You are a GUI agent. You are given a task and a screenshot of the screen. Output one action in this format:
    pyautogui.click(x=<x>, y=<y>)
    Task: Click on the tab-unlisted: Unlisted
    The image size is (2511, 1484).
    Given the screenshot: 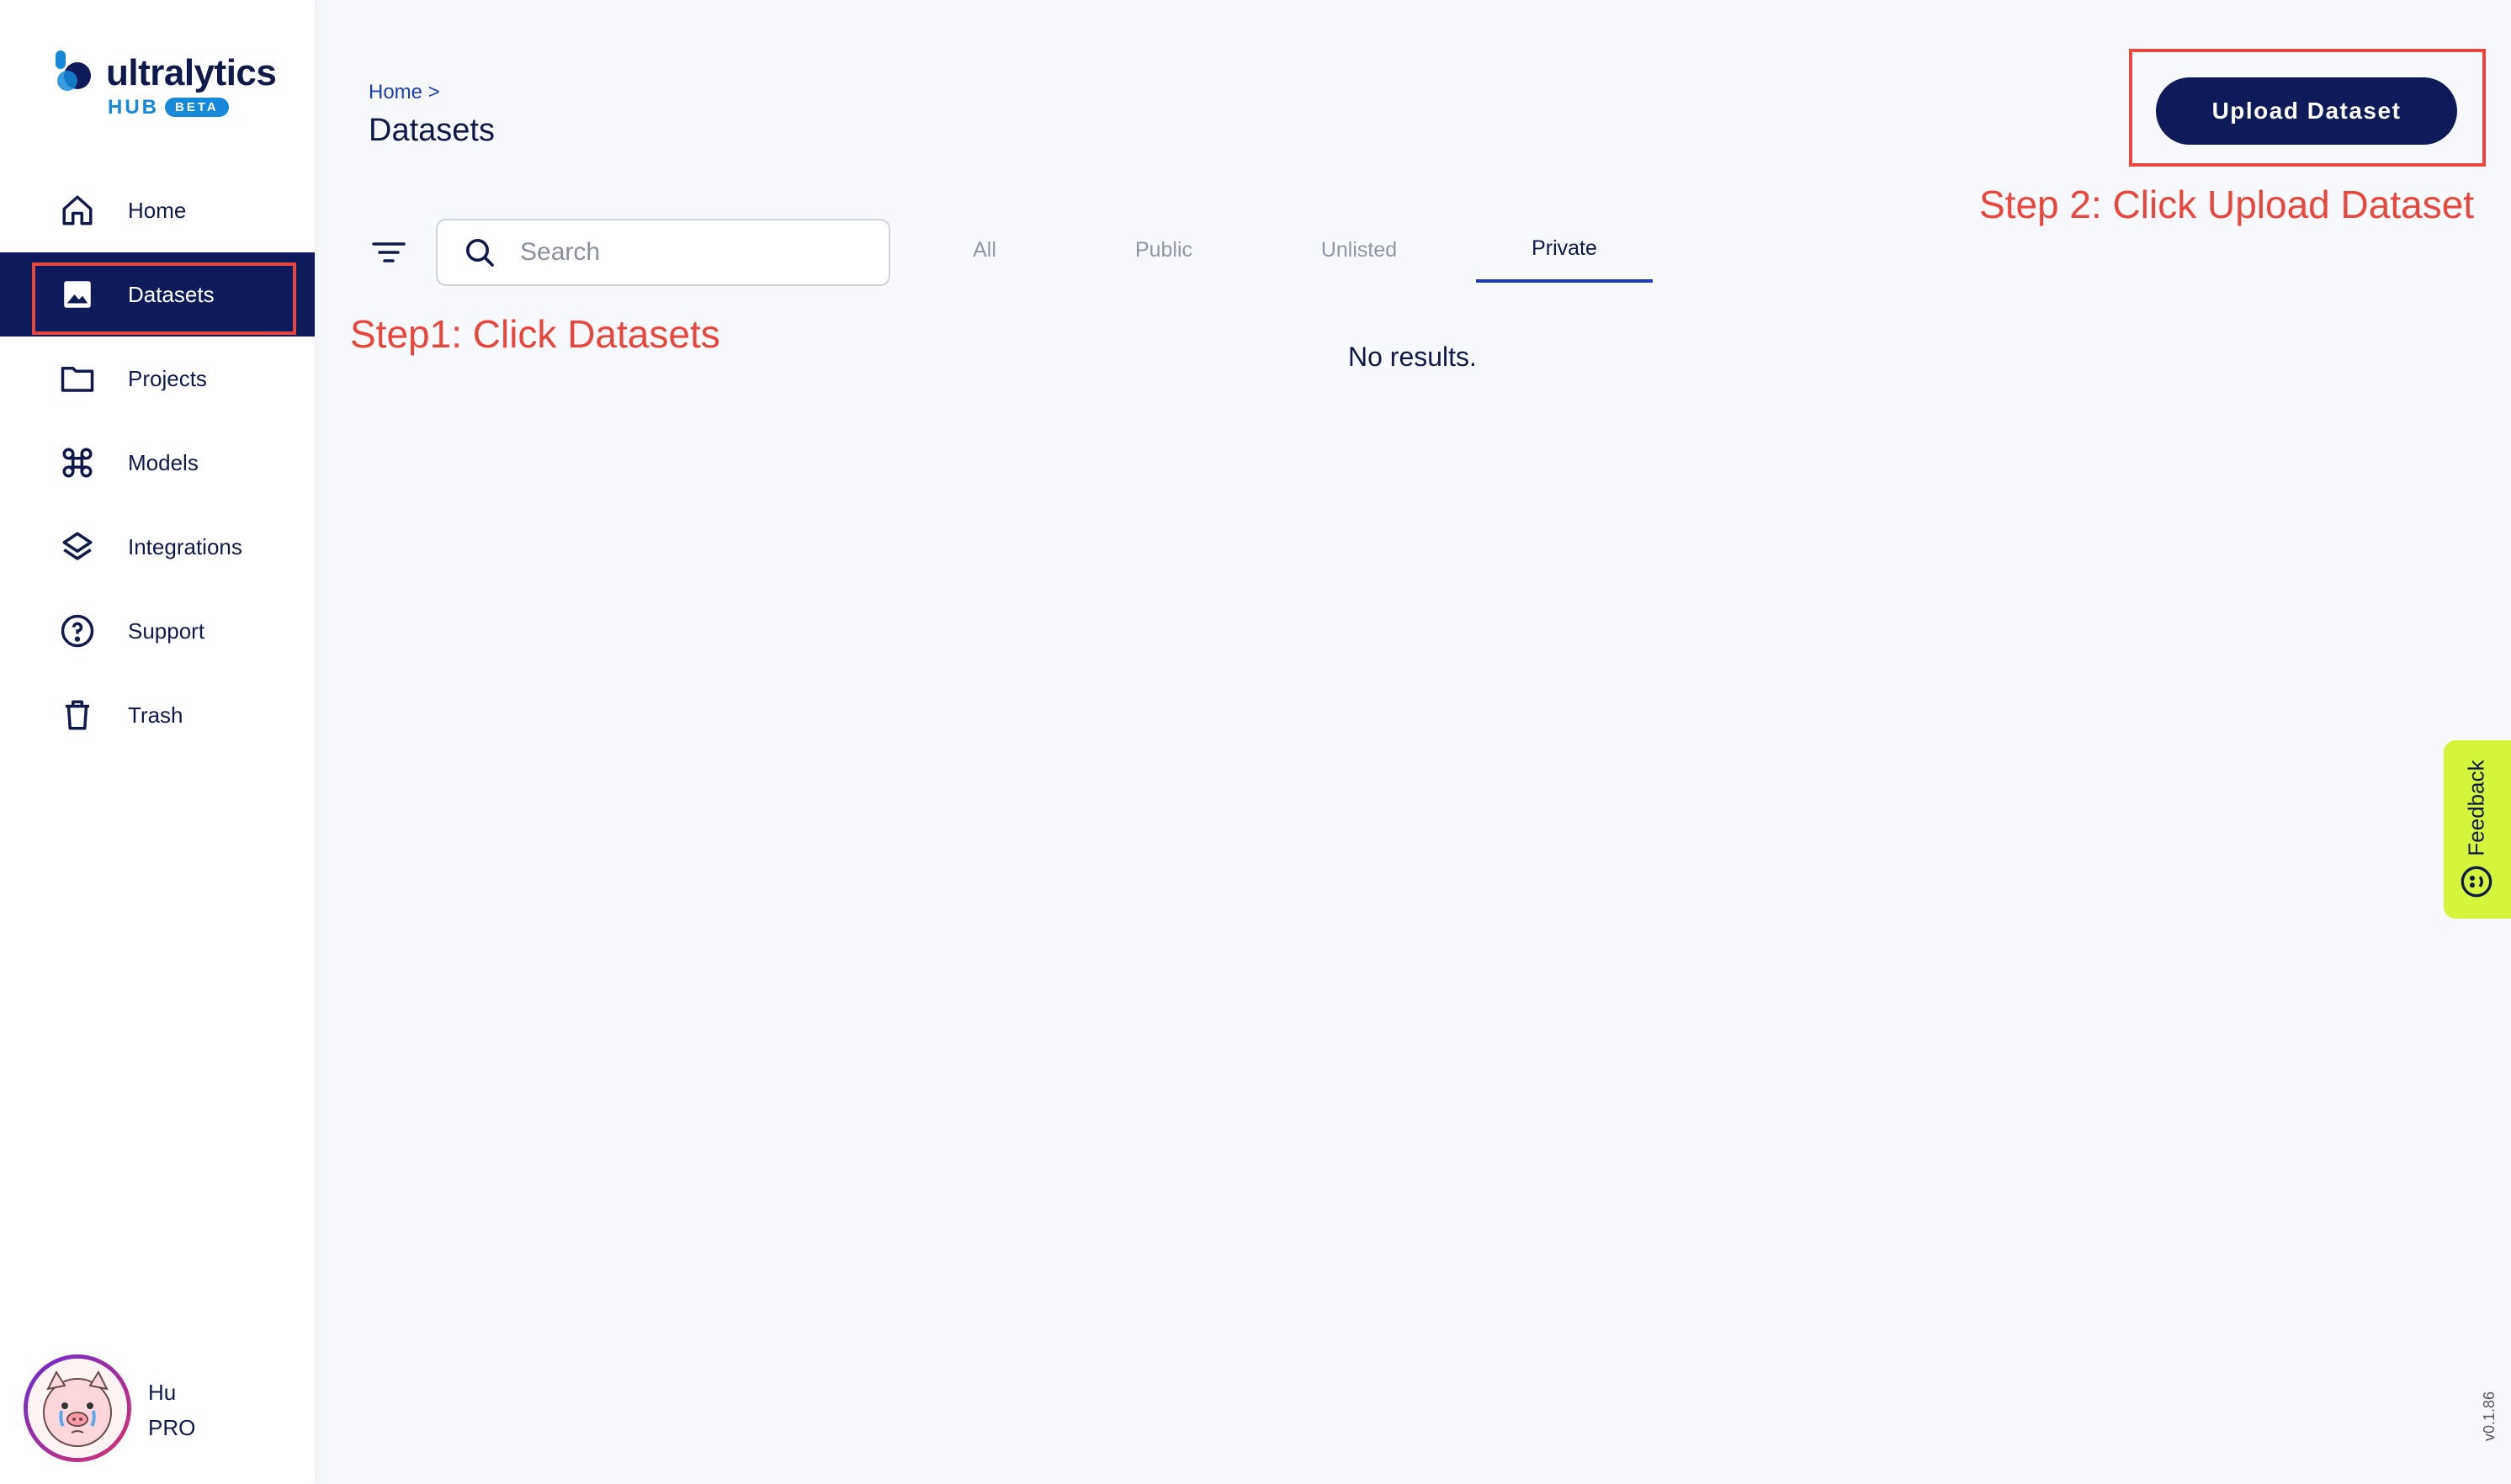 What is the action you would take?
    pyautogui.click(x=1359, y=250)
    